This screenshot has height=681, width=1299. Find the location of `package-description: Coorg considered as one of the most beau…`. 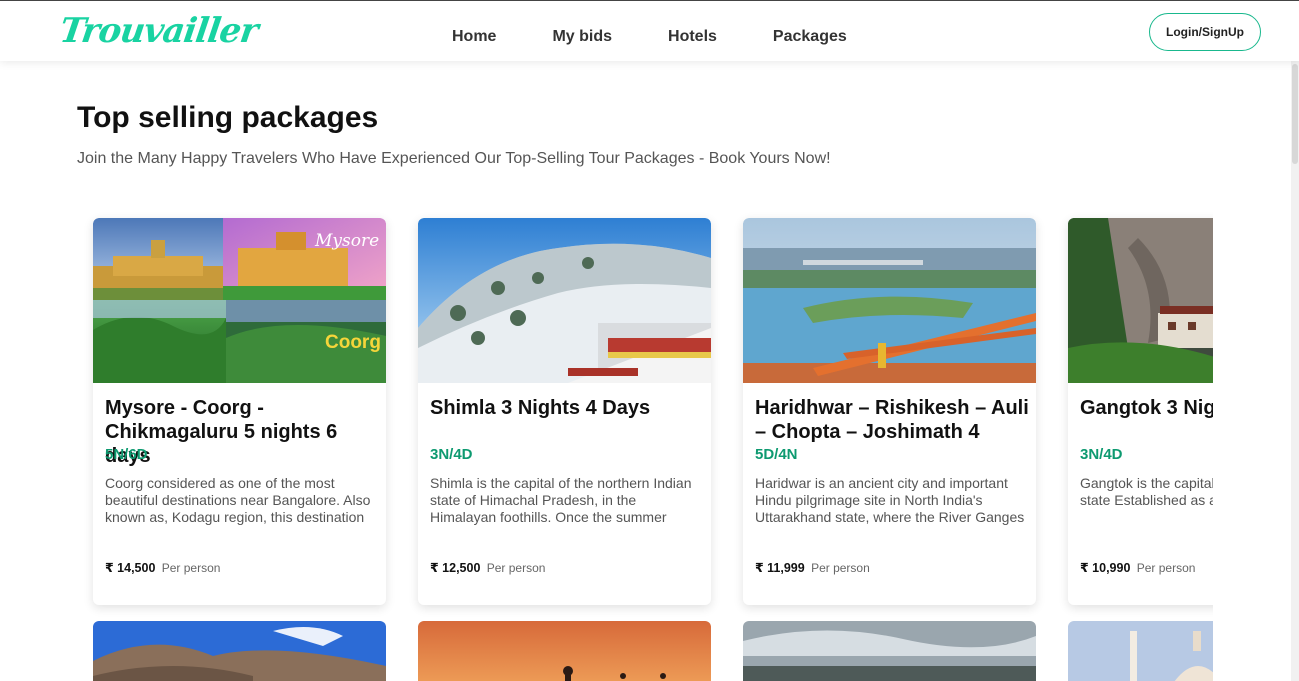

package-description: Coorg considered as one of the most beau… is located at coordinates (238, 500).